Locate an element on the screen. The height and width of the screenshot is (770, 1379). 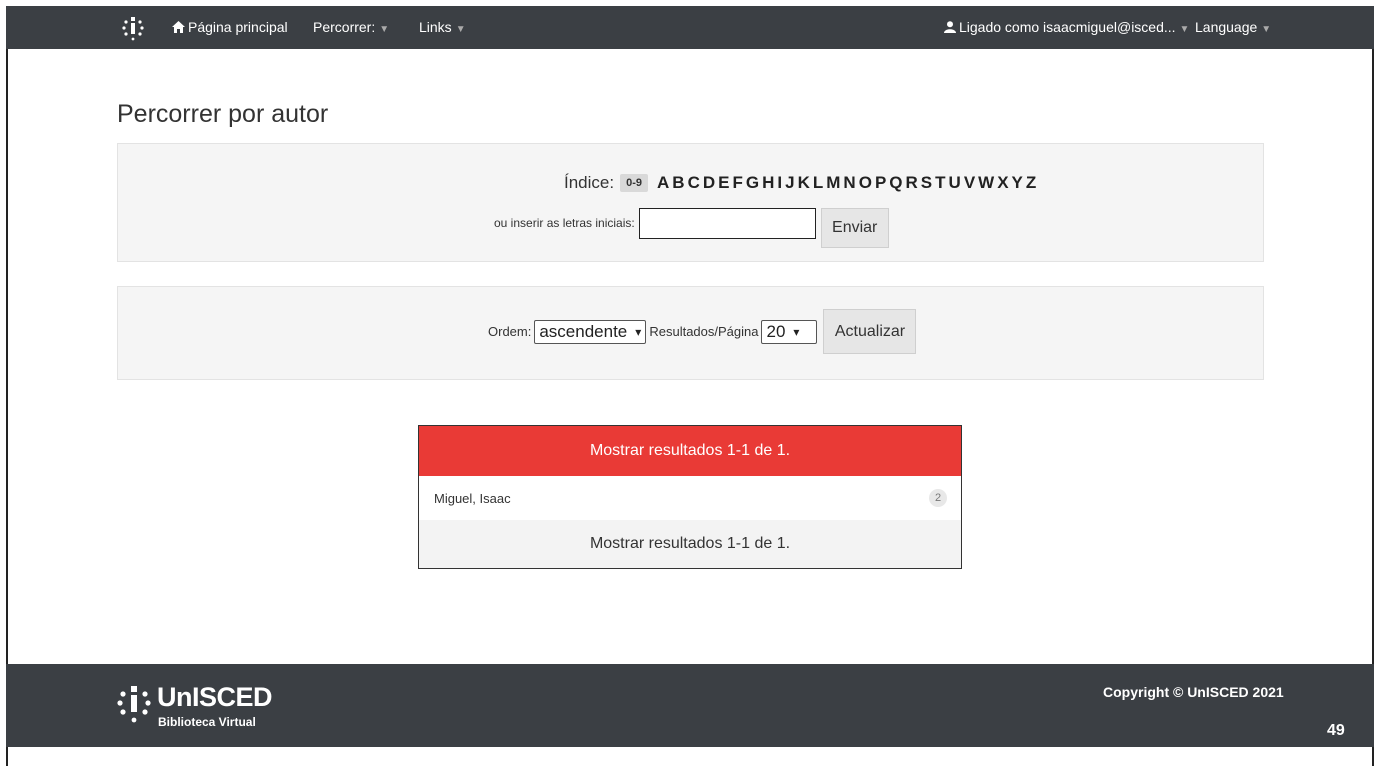
author-link: Miguel, Isaac is located at coordinates (472, 498).